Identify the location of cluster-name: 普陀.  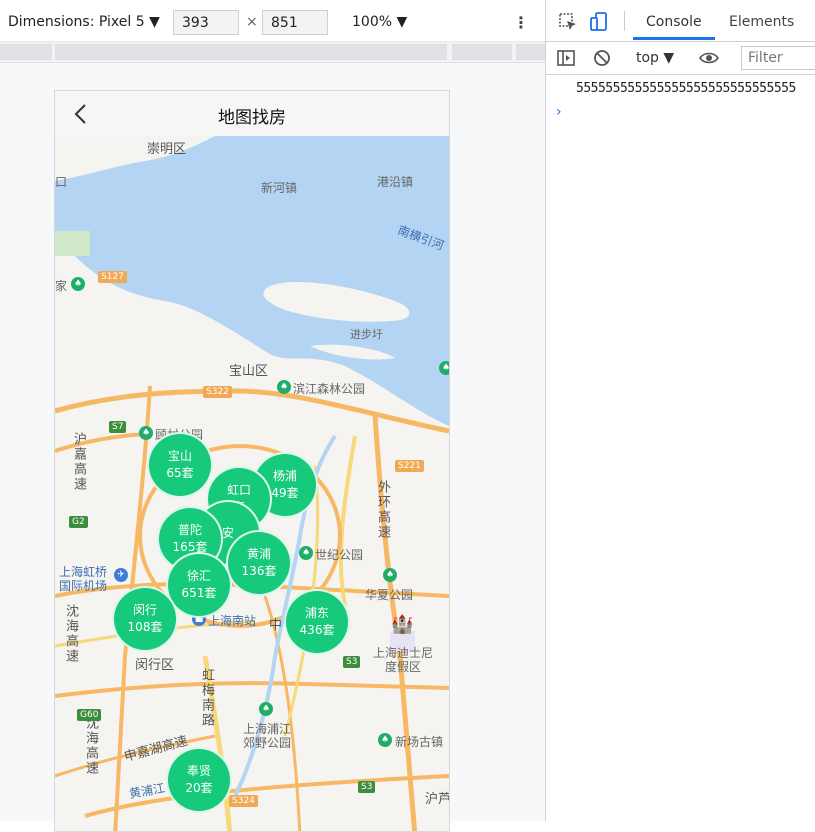
(189, 530).